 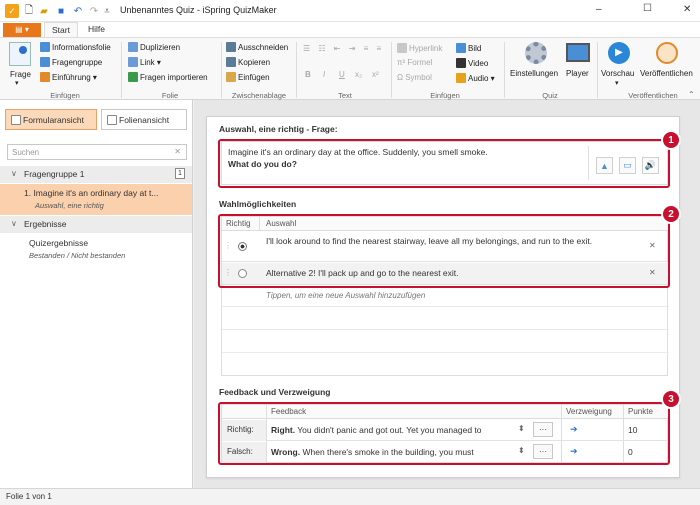 I want to click on video-button: Video, so click(x=472, y=63).